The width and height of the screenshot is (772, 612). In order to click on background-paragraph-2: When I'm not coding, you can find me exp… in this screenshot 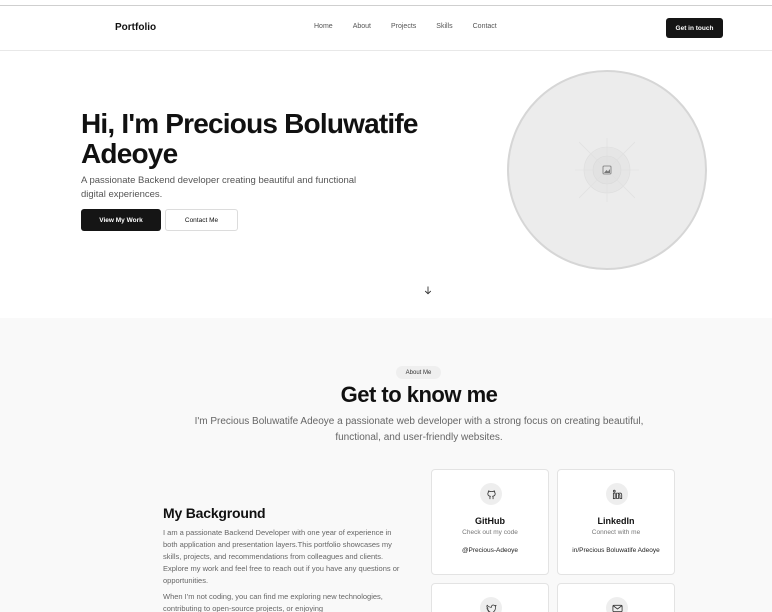, I will do `click(273, 602)`.